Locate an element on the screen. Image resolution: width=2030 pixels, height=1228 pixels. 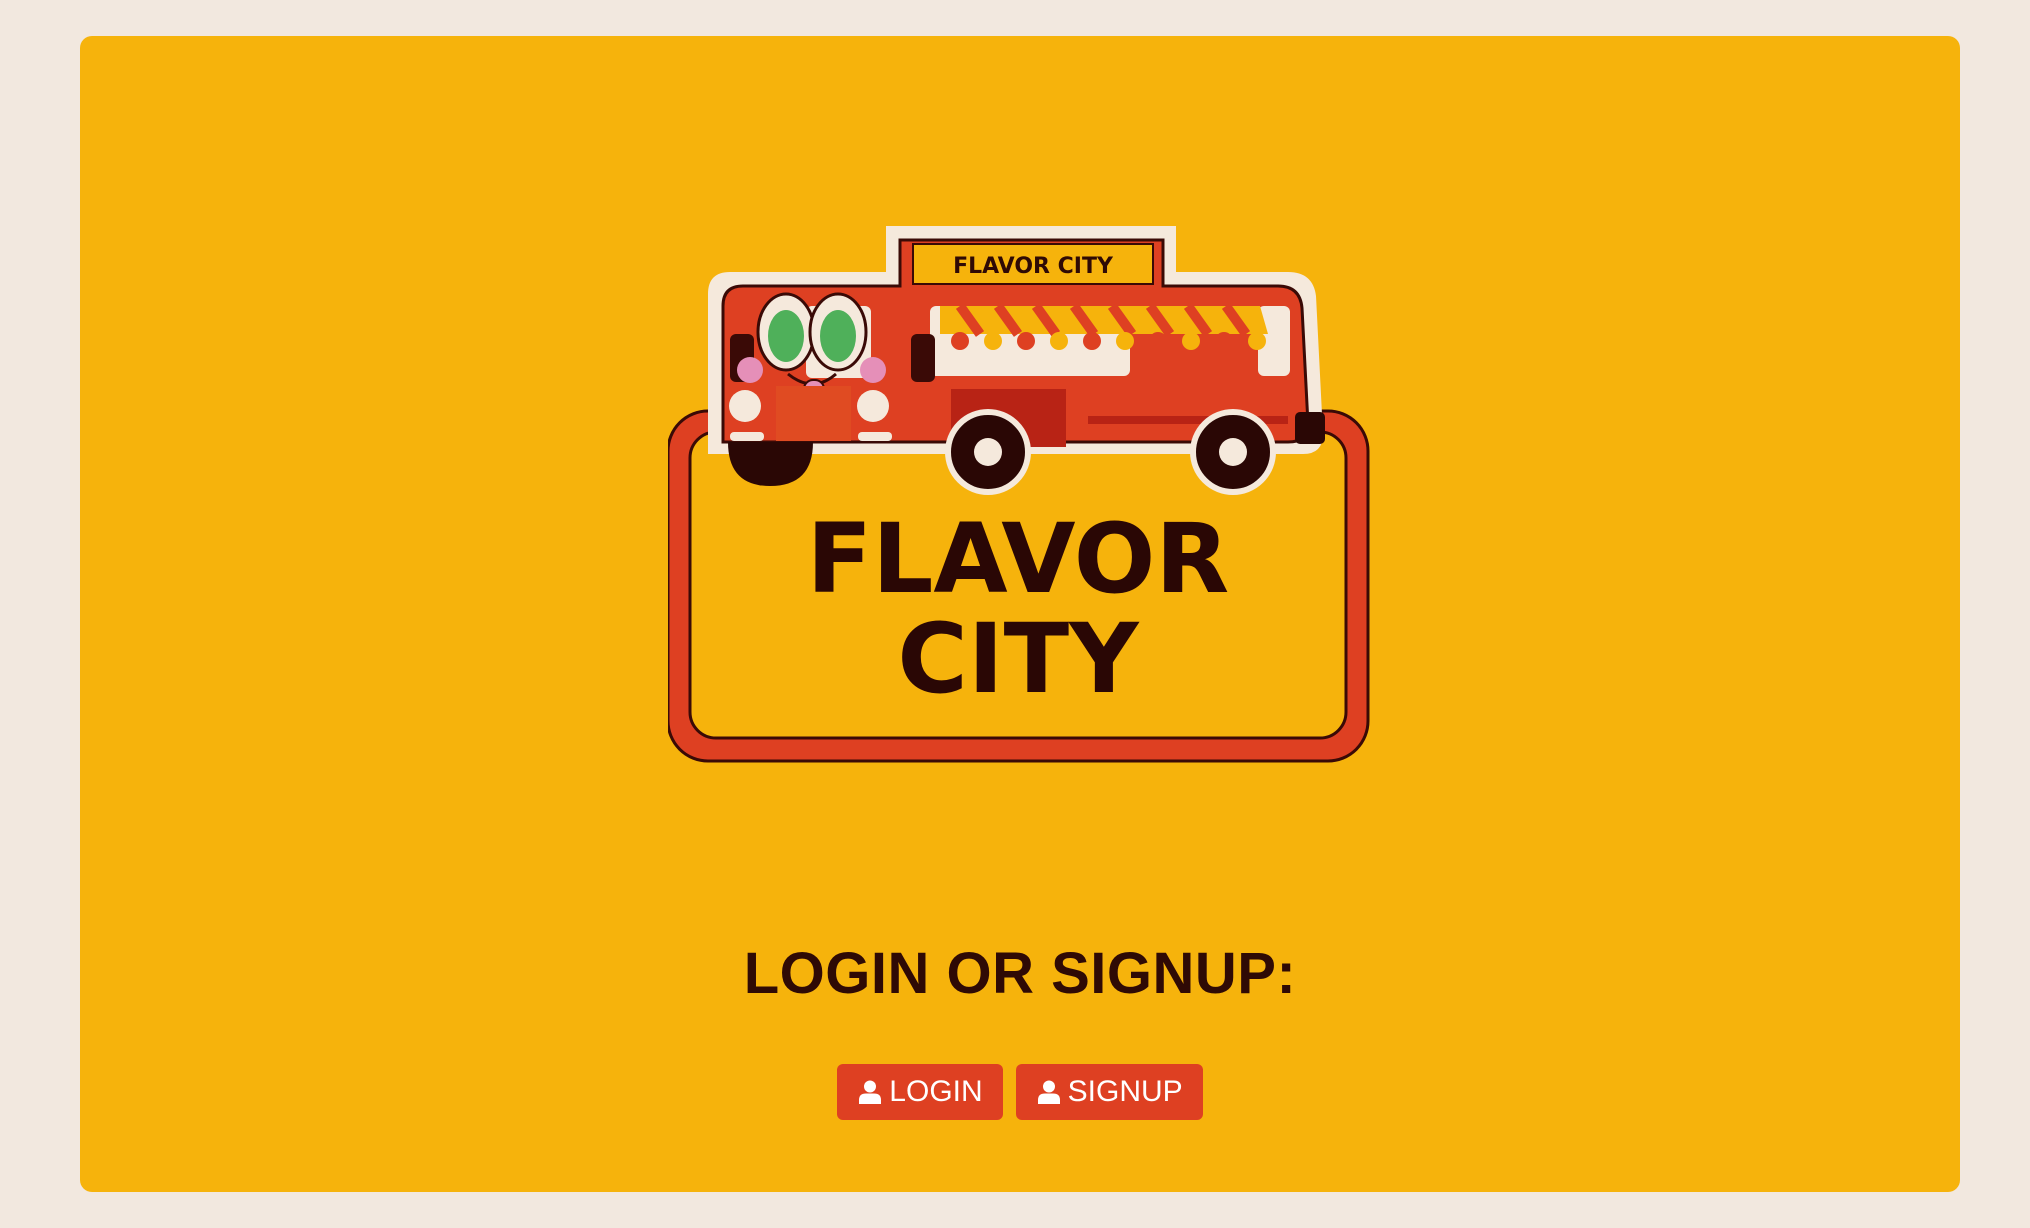
logo-title-line2: CITY is located at coordinates (1018, 659).